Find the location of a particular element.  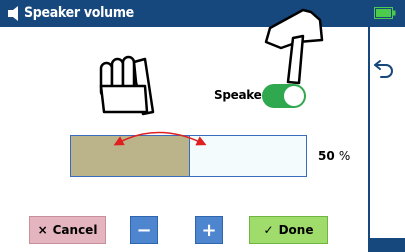

cancel-button: × Cancel is located at coordinates (67, 230).